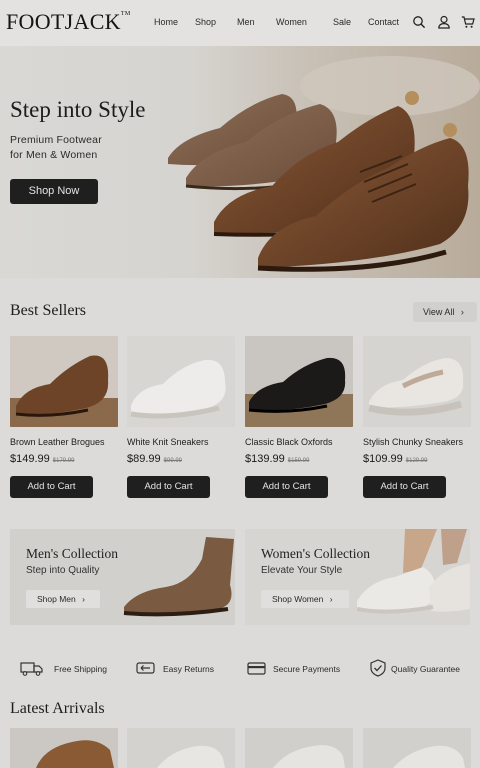 This screenshot has width=480, height=768. Describe the element at coordinates (246, 22) in the screenshot. I see `nav-men: Men` at that location.